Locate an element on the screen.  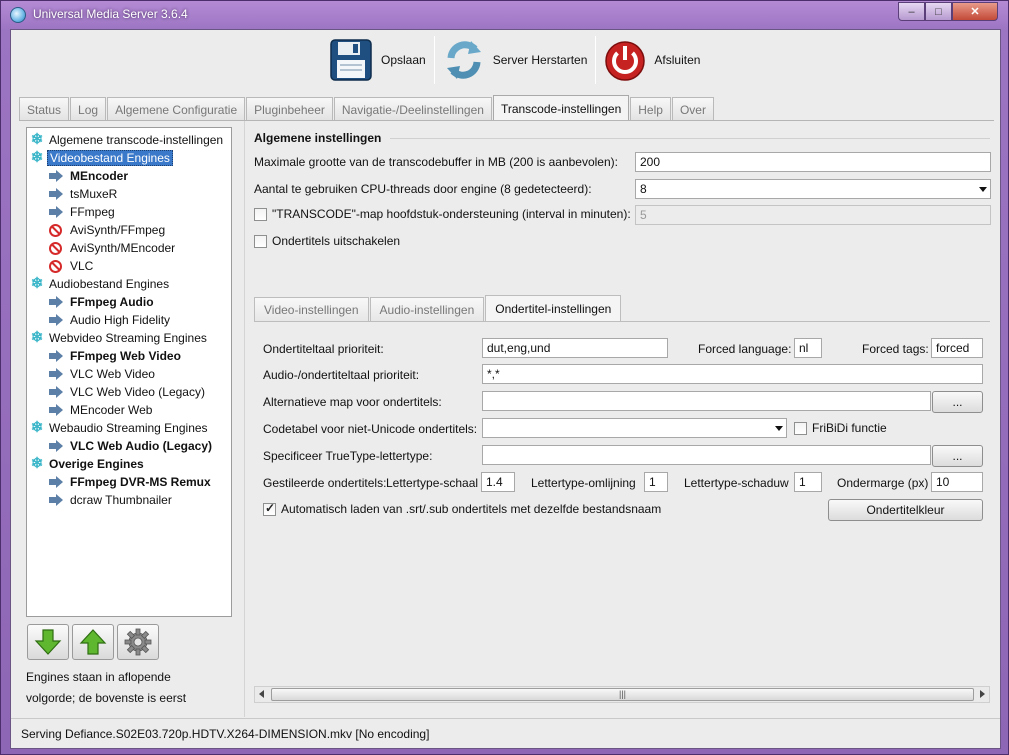
font-scale-input: 1.4 is located at coordinates (498, 482).